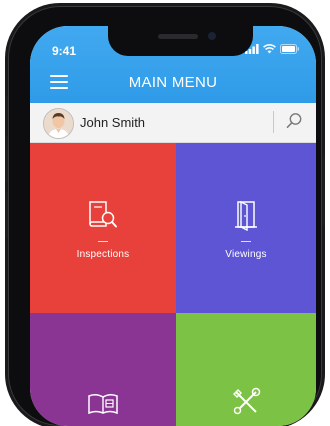  I want to click on door-icon, so click(246, 215).